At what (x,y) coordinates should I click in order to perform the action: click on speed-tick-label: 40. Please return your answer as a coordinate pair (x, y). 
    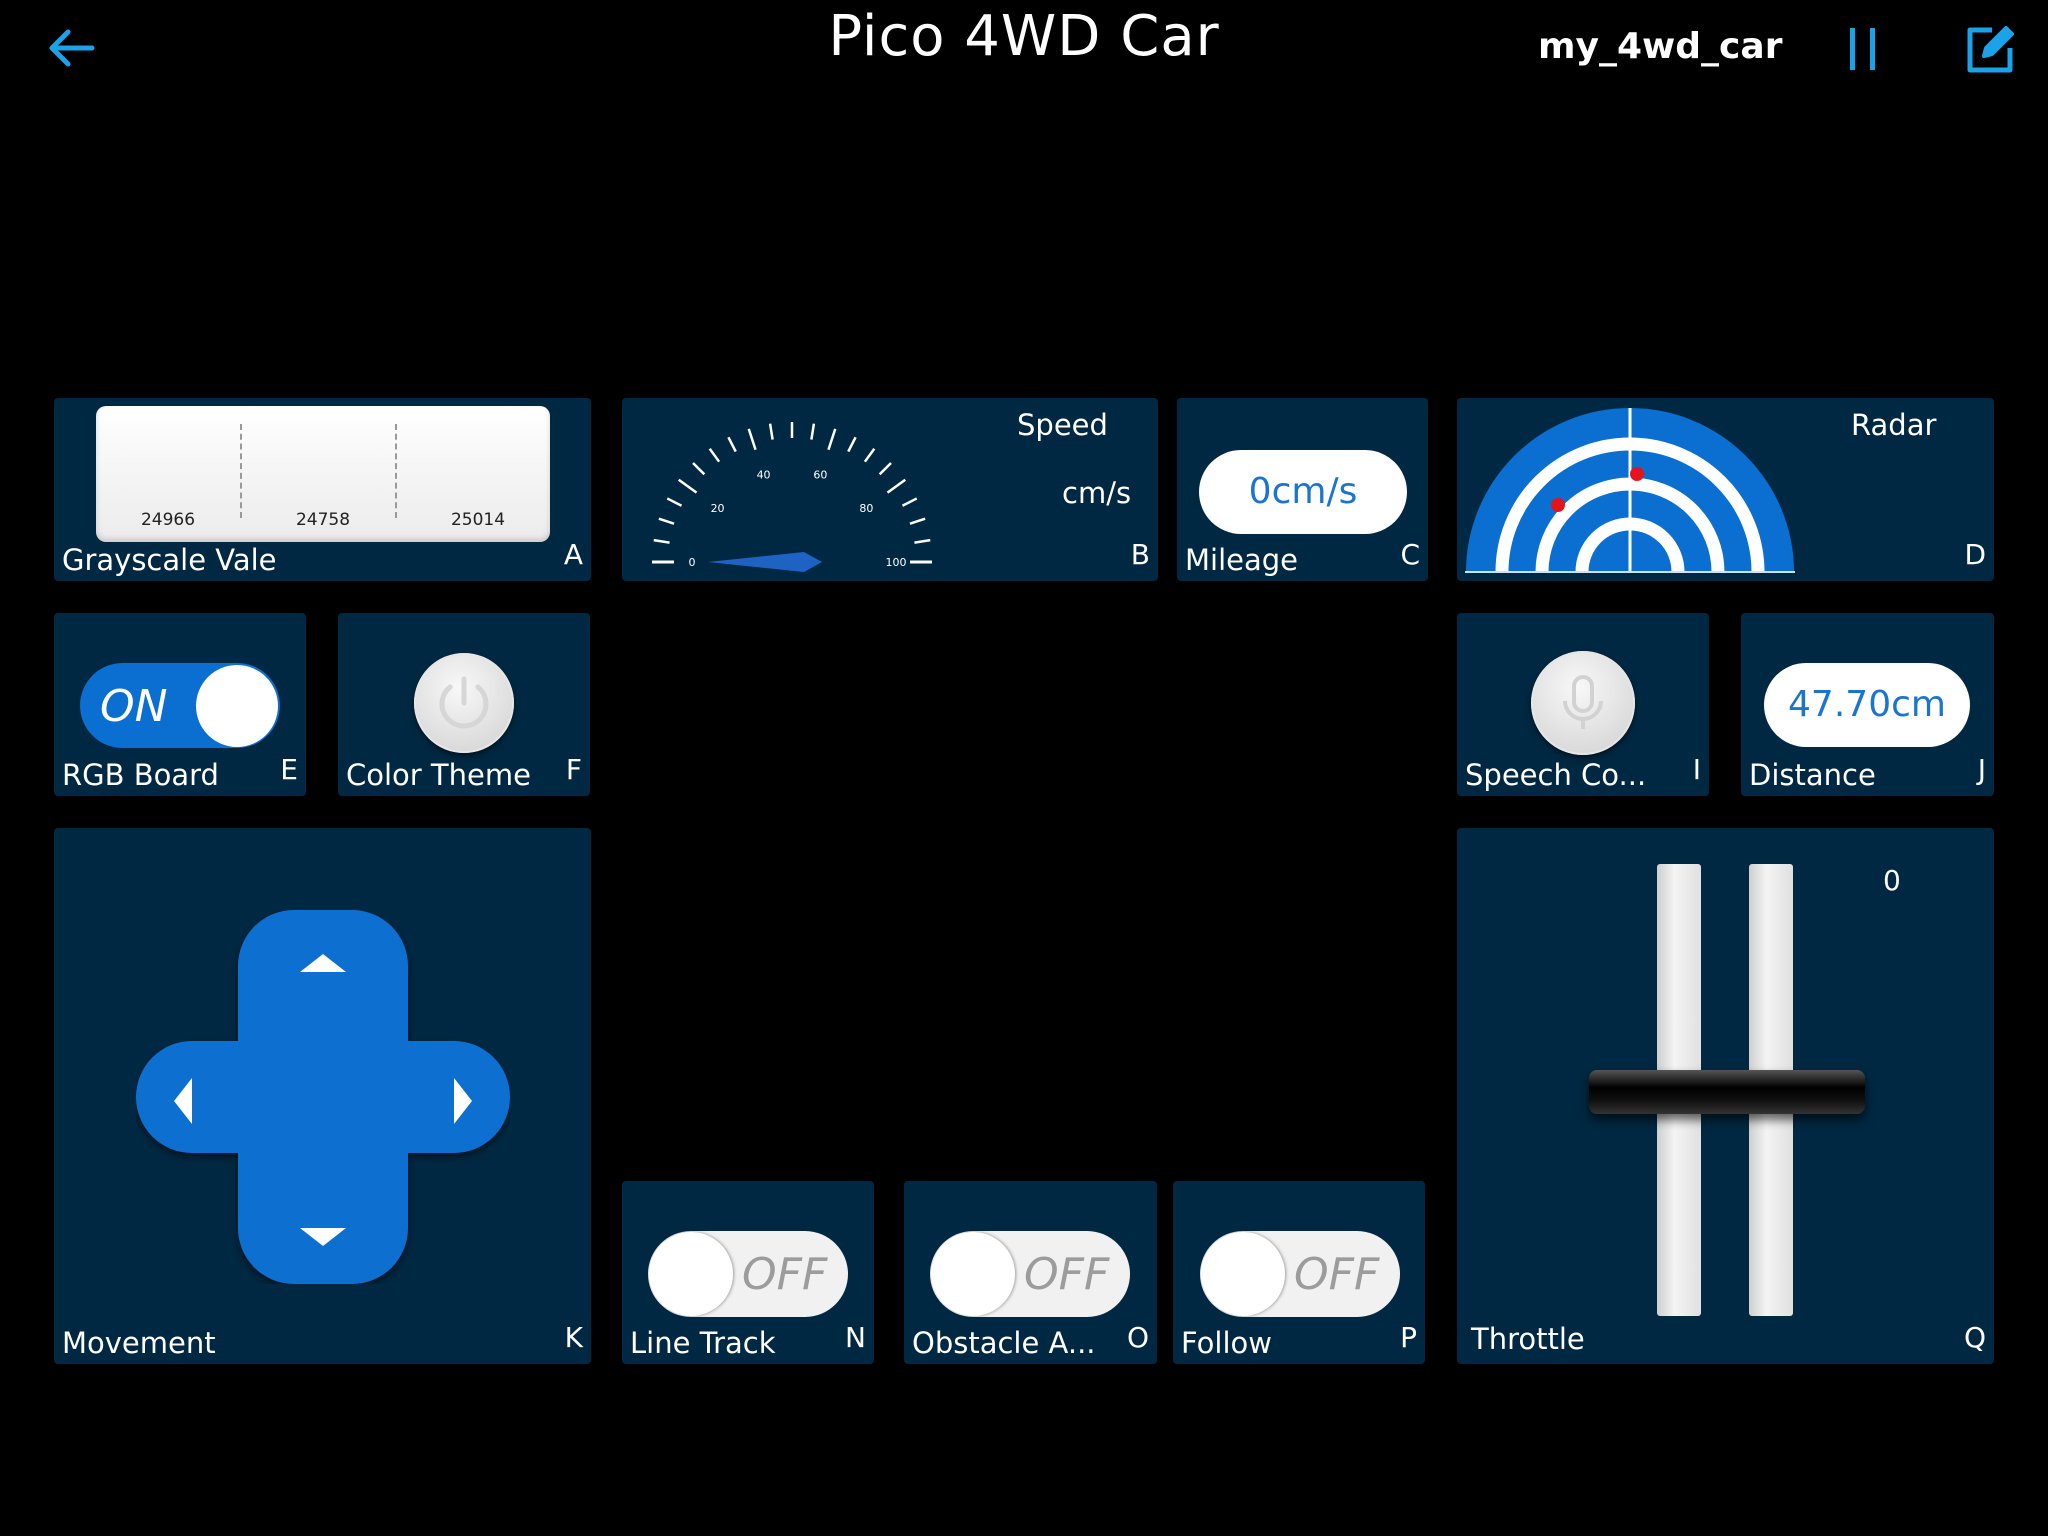
    Looking at the image, I should click on (764, 475).